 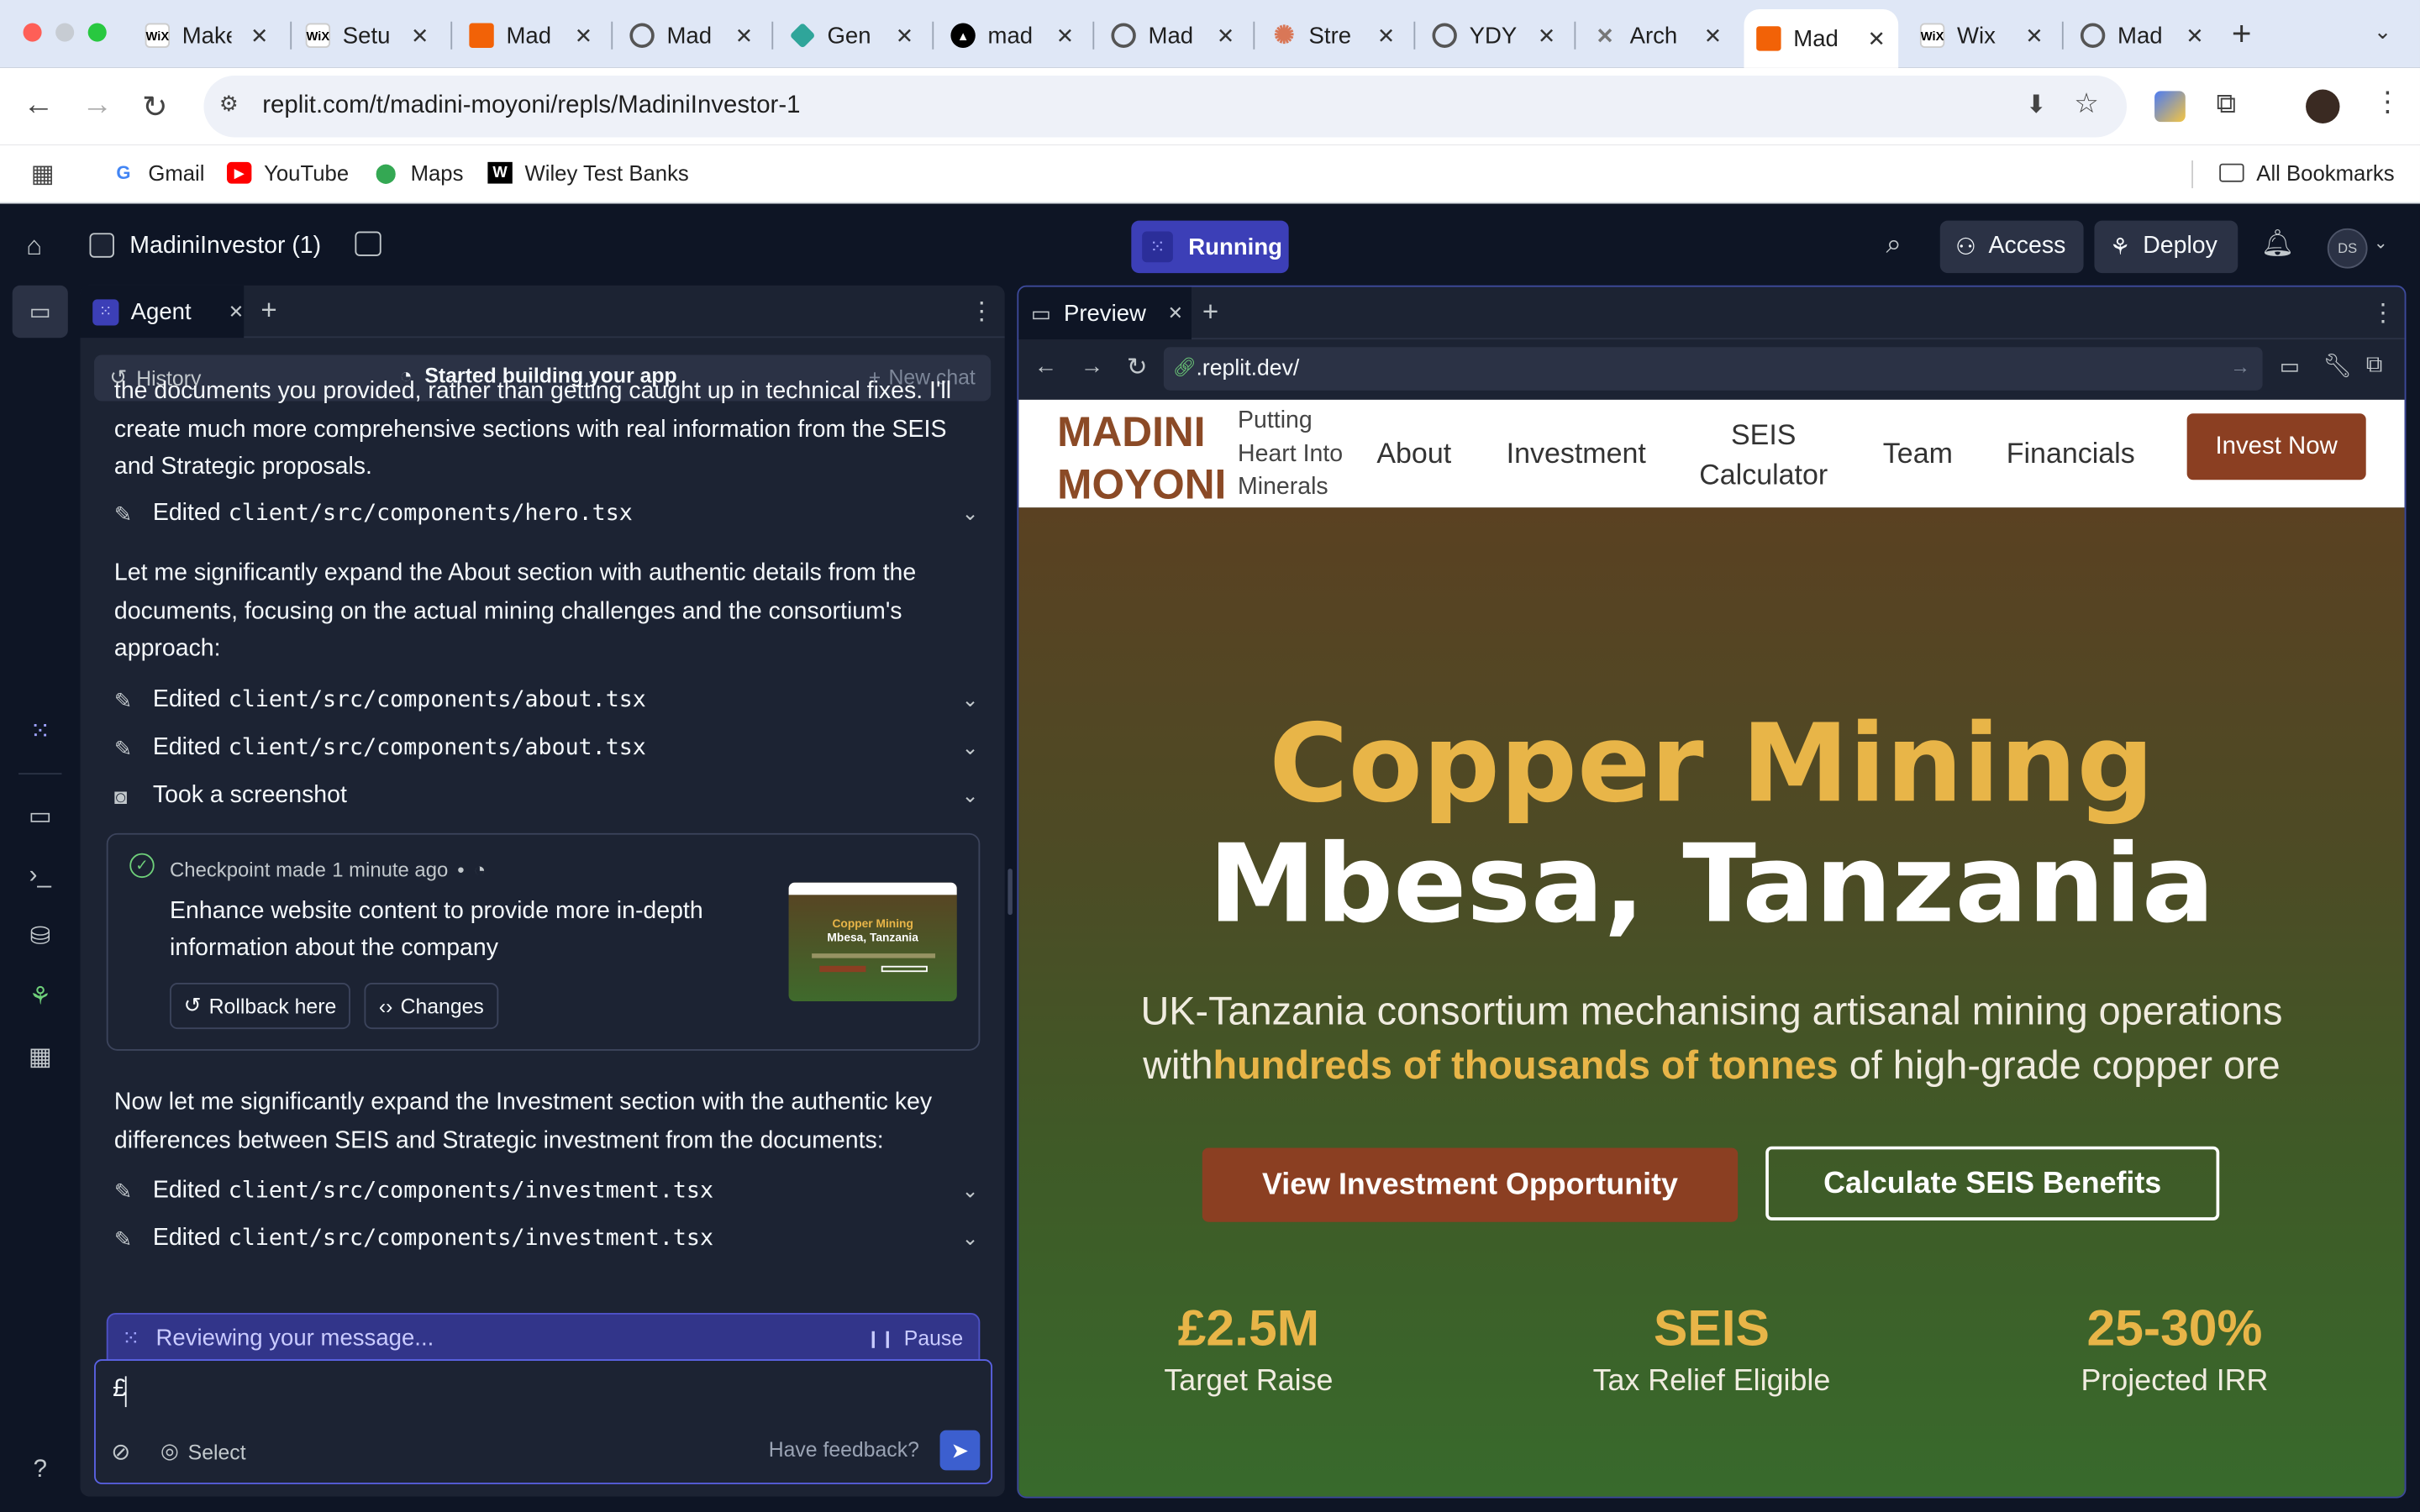 What do you see at coordinates (1658, 35) in the screenshot?
I see `browser-tab: ✕ Arch ✕` at bounding box center [1658, 35].